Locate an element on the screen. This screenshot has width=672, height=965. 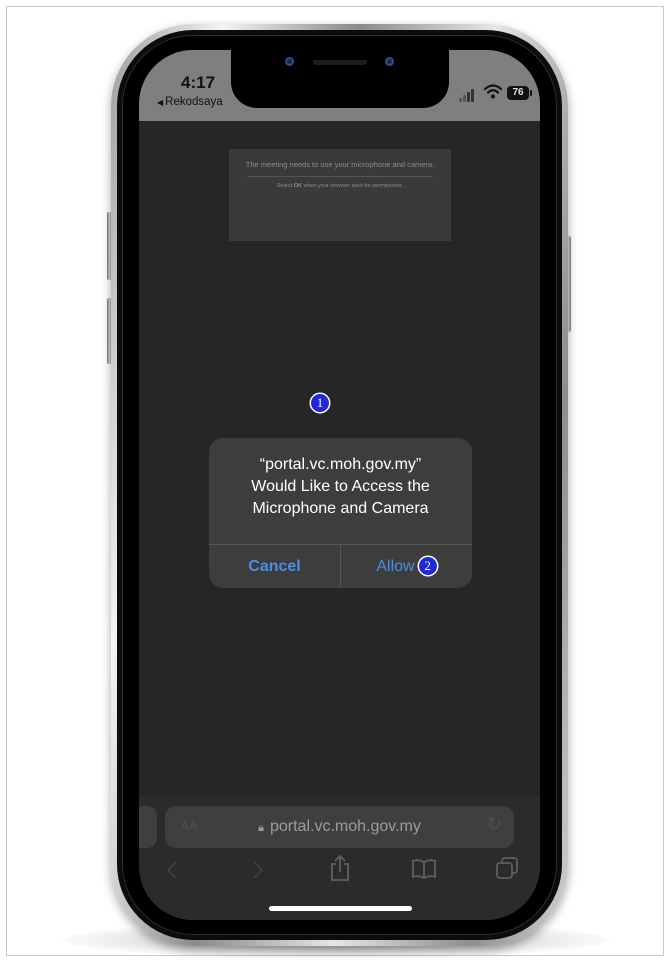
wifi-icon is located at coordinates (493, 94).